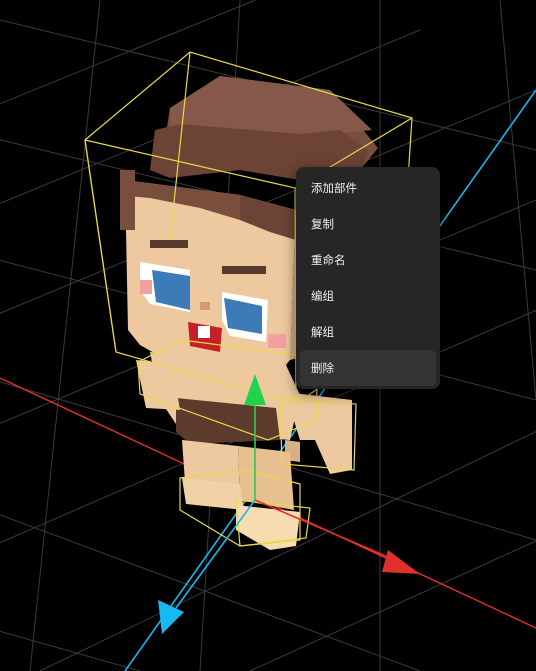 The image size is (536, 671). I want to click on x-axis-arrow, so click(401, 562).